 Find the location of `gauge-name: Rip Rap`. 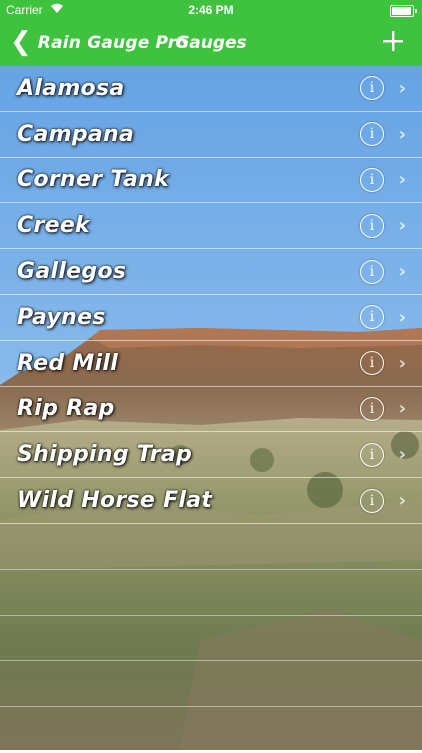

gauge-name: Rip Rap is located at coordinates (66, 409).